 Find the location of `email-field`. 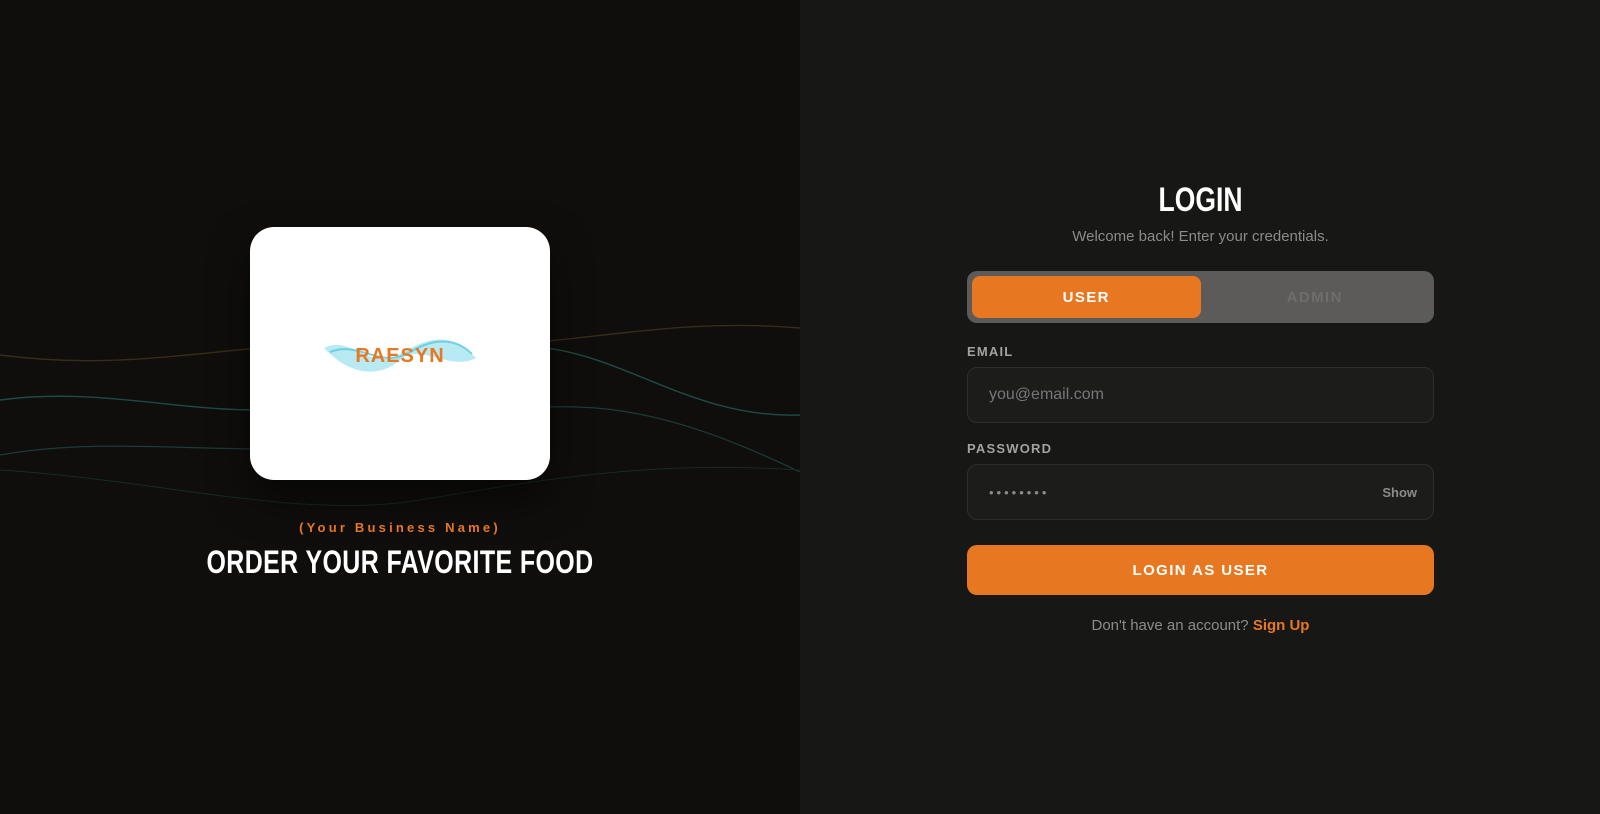

email-field is located at coordinates (1200, 395).